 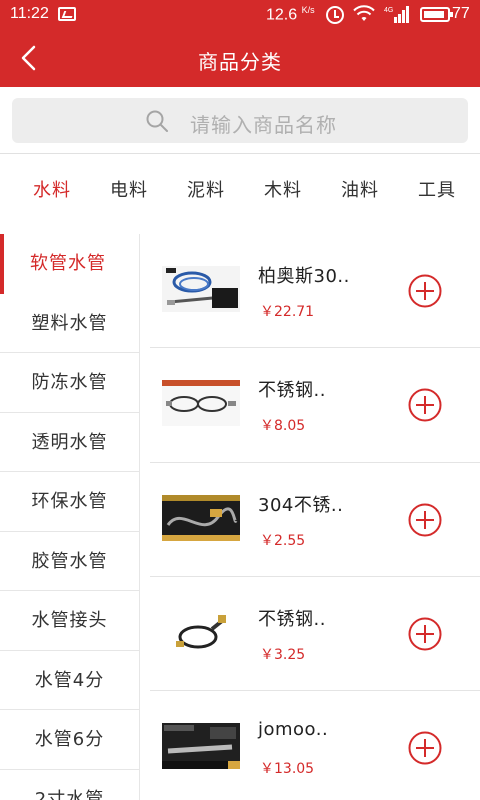 I want to click on sidebar-item-pipe-fitting: 水管接头, so click(x=69, y=621).